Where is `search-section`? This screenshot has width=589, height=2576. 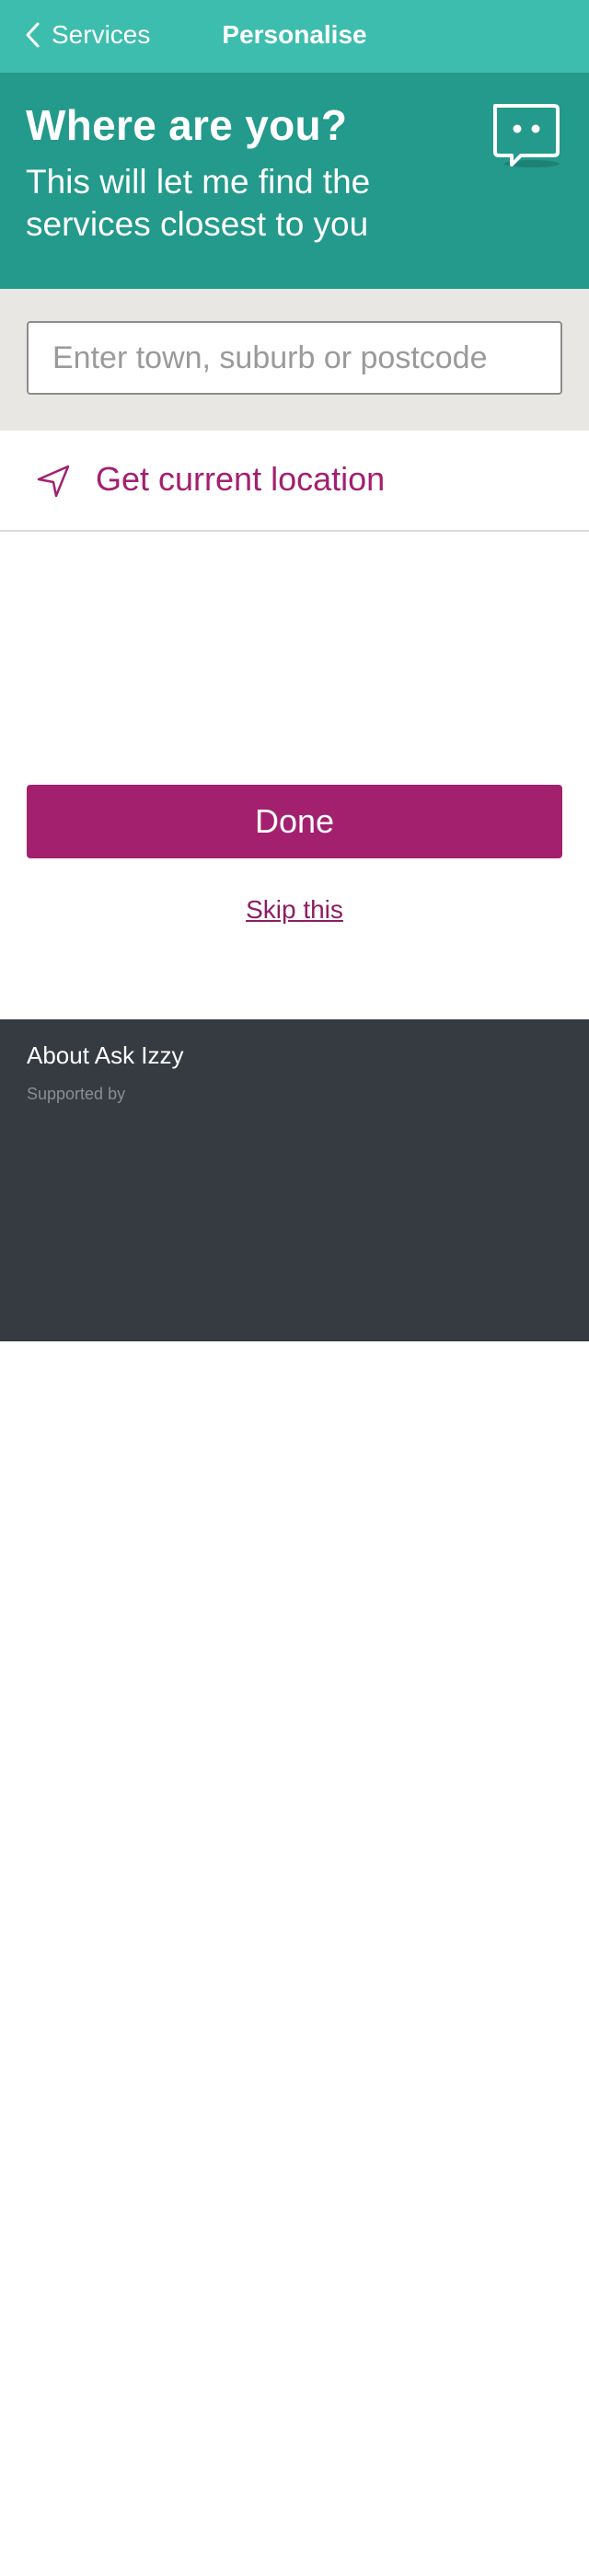
search-section is located at coordinates (294, 360).